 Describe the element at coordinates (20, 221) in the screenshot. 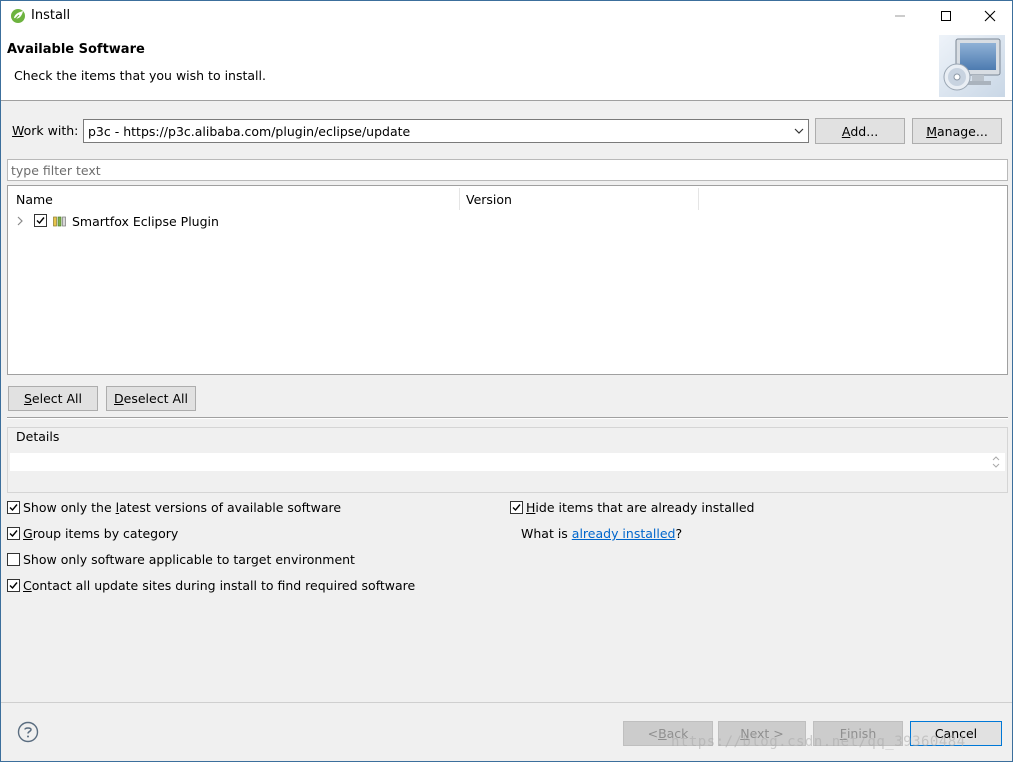

I see `tree-expand-icon` at that location.